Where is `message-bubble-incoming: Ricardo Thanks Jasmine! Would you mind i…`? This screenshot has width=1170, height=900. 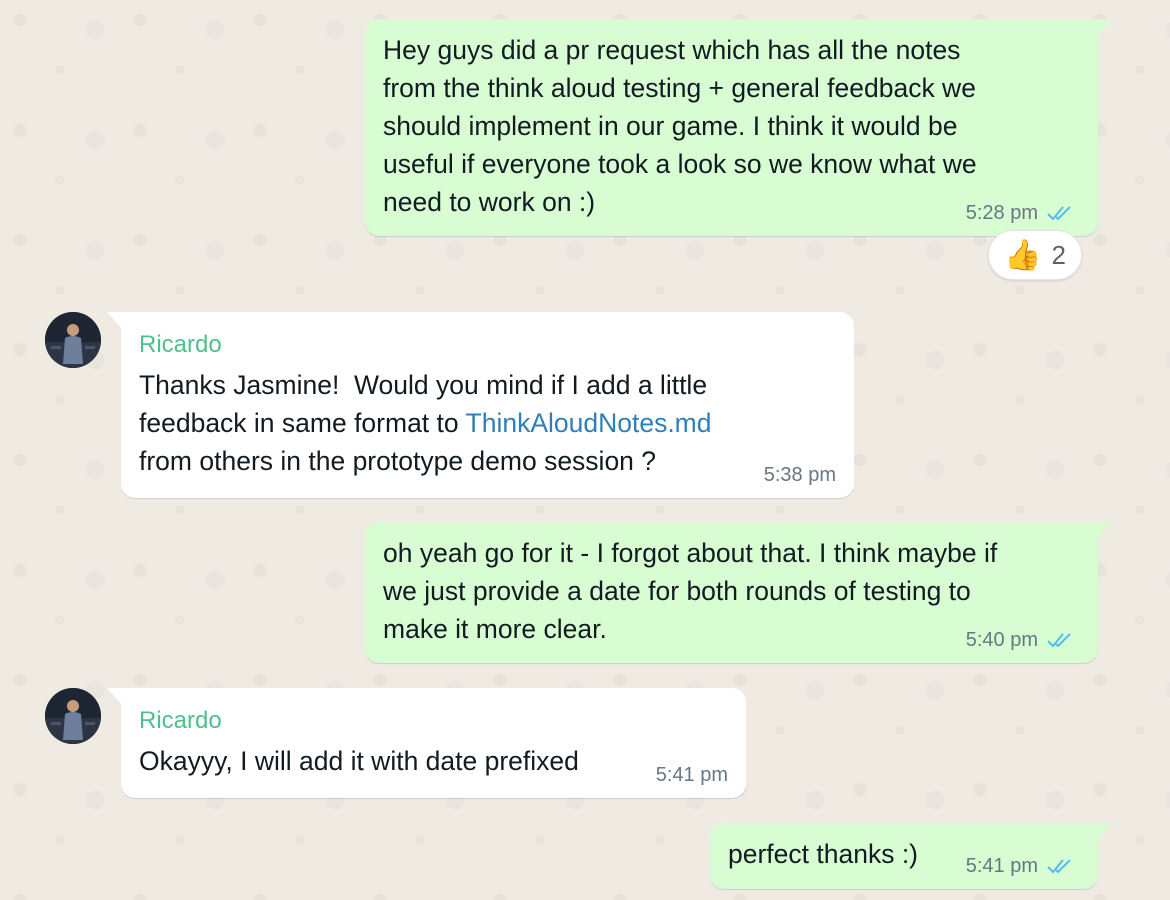 message-bubble-incoming: Ricardo Thanks Jasmine! Would you mind i… is located at coordinates (480, 405).